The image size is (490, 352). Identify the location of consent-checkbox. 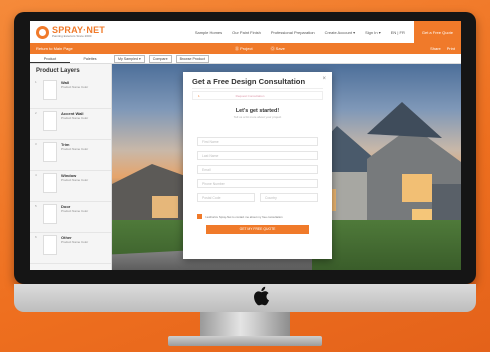
(199, 216).